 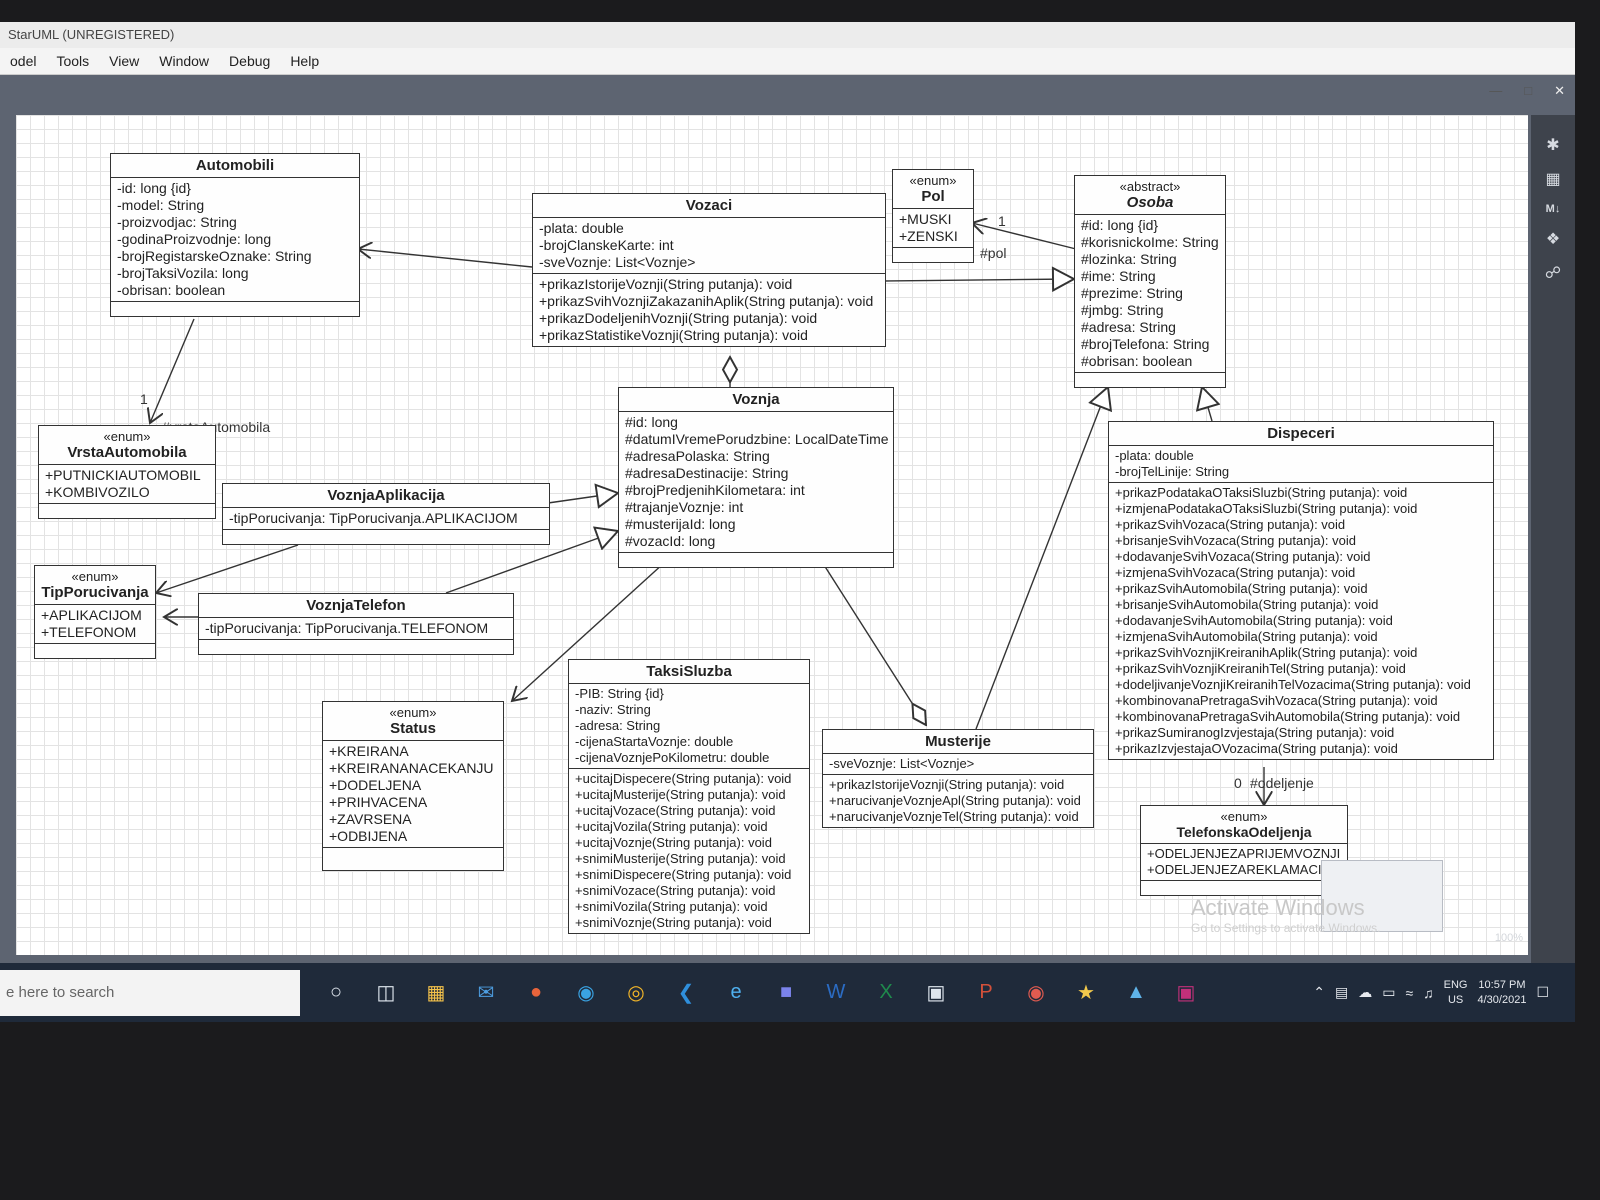 What do you see at coordinates (709, 205) in the screenshot?
I see `class-name: Vozaci` at bounding box center [709, 205].